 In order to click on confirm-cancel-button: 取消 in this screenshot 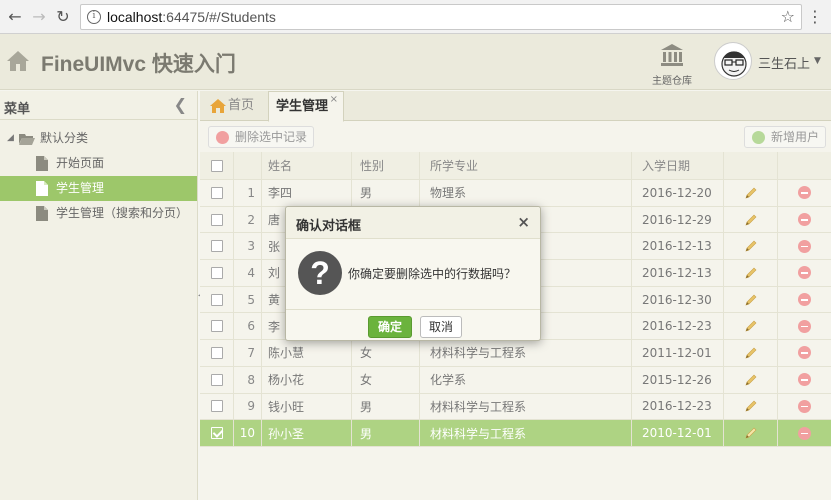, I will do `click(441, 327)`.